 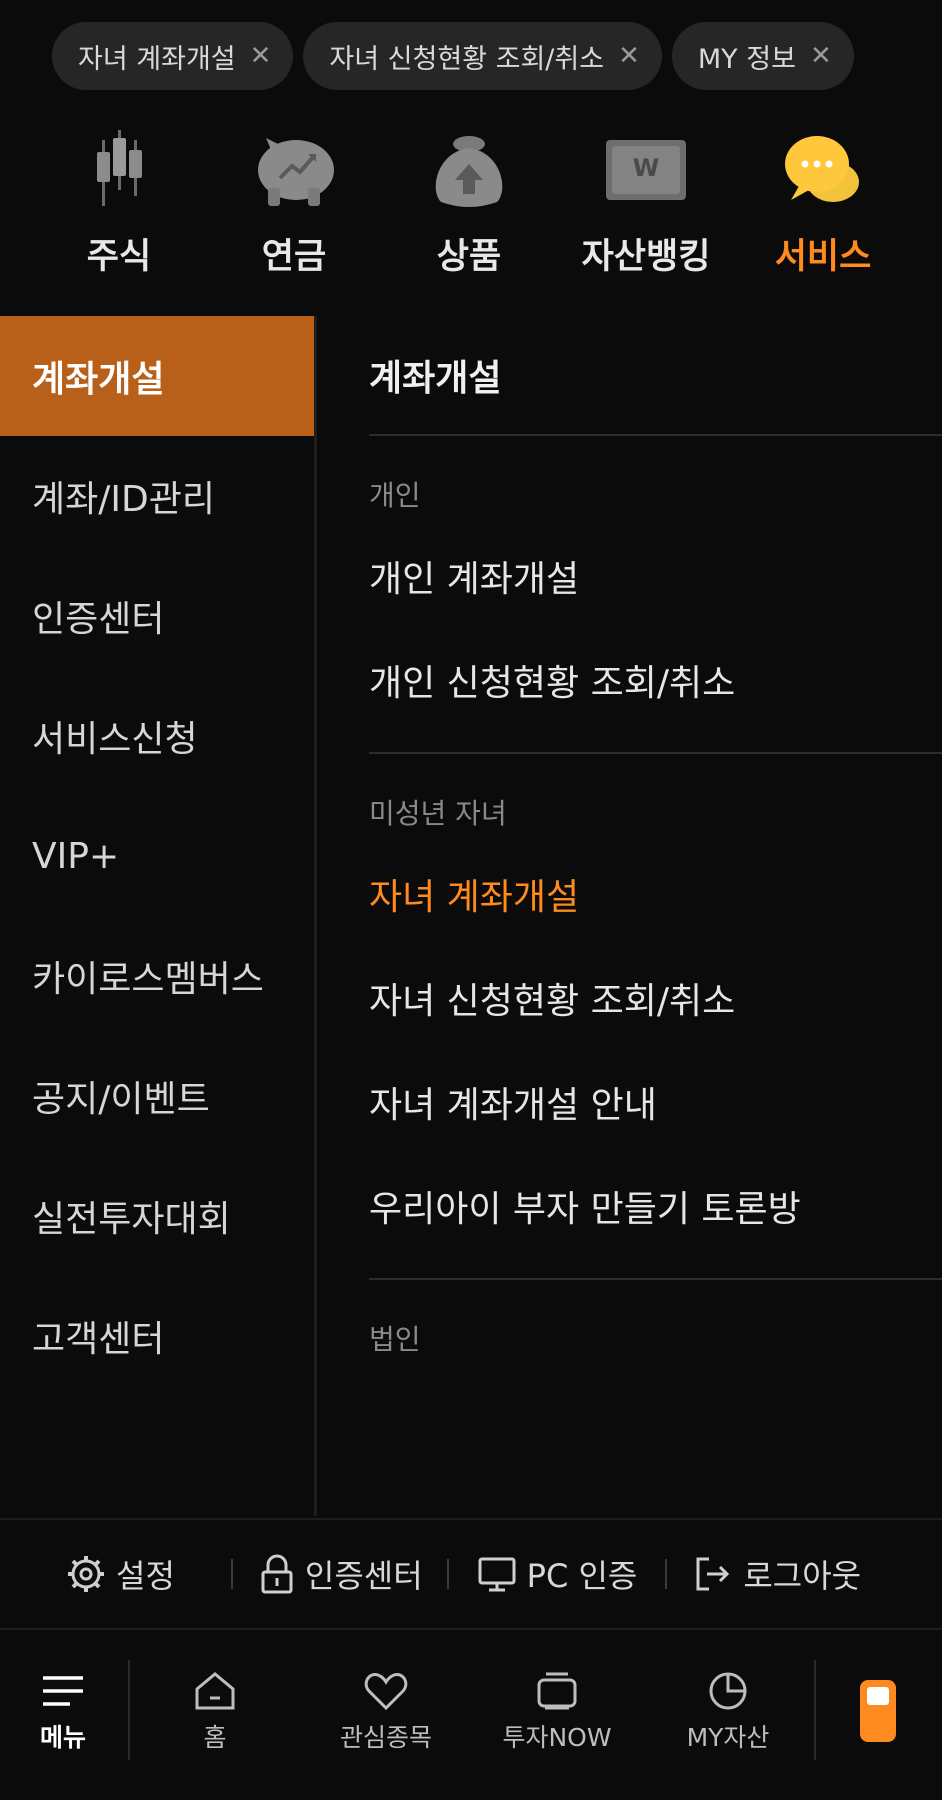 What do you see at coordinates (86, 1574) in the screenshot?
I see `gear-icon` at bounding box center [86, 1574].